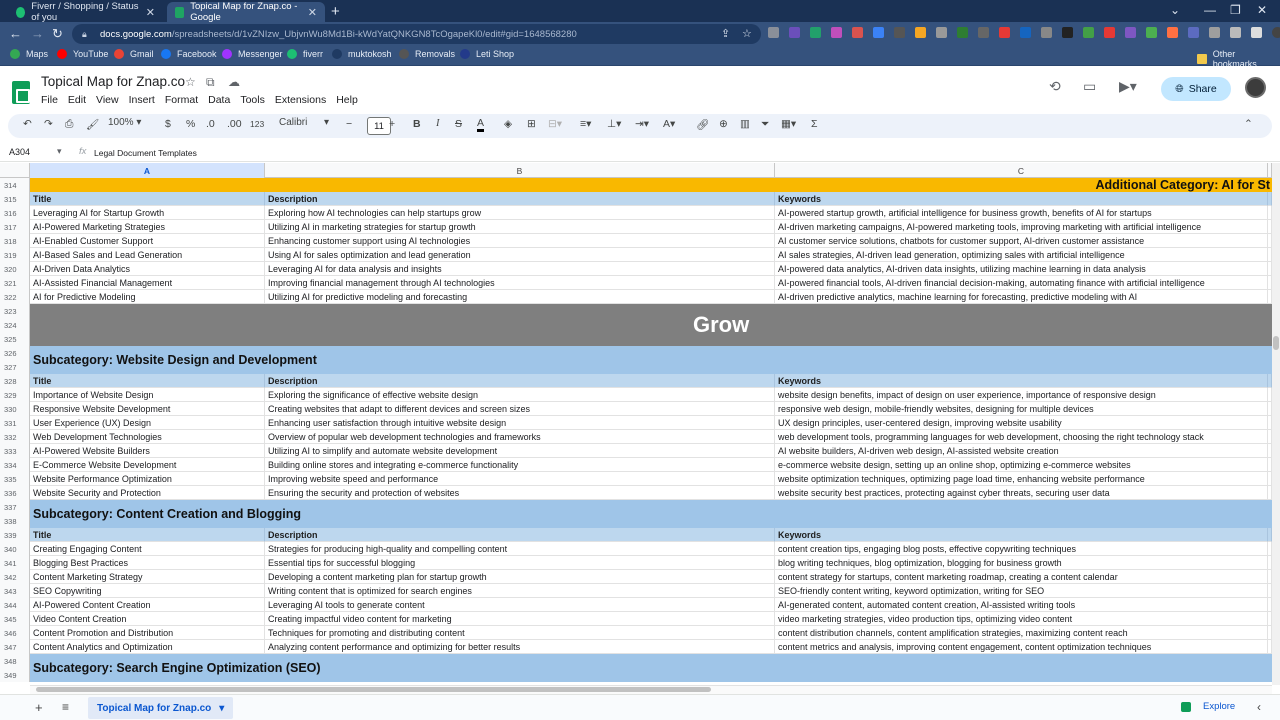 The width and height of the screenshot is (1280, 720). I want to click on row-number: 315, so click(15, 199).